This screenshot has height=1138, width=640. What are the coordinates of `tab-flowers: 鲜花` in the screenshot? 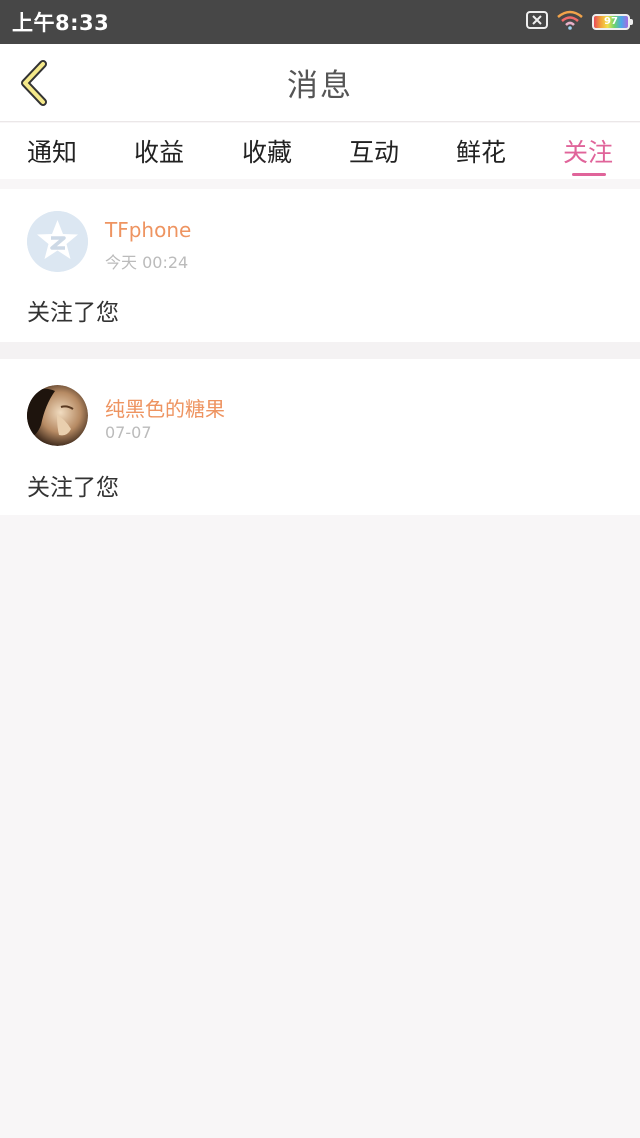 It's located at (481, 155).